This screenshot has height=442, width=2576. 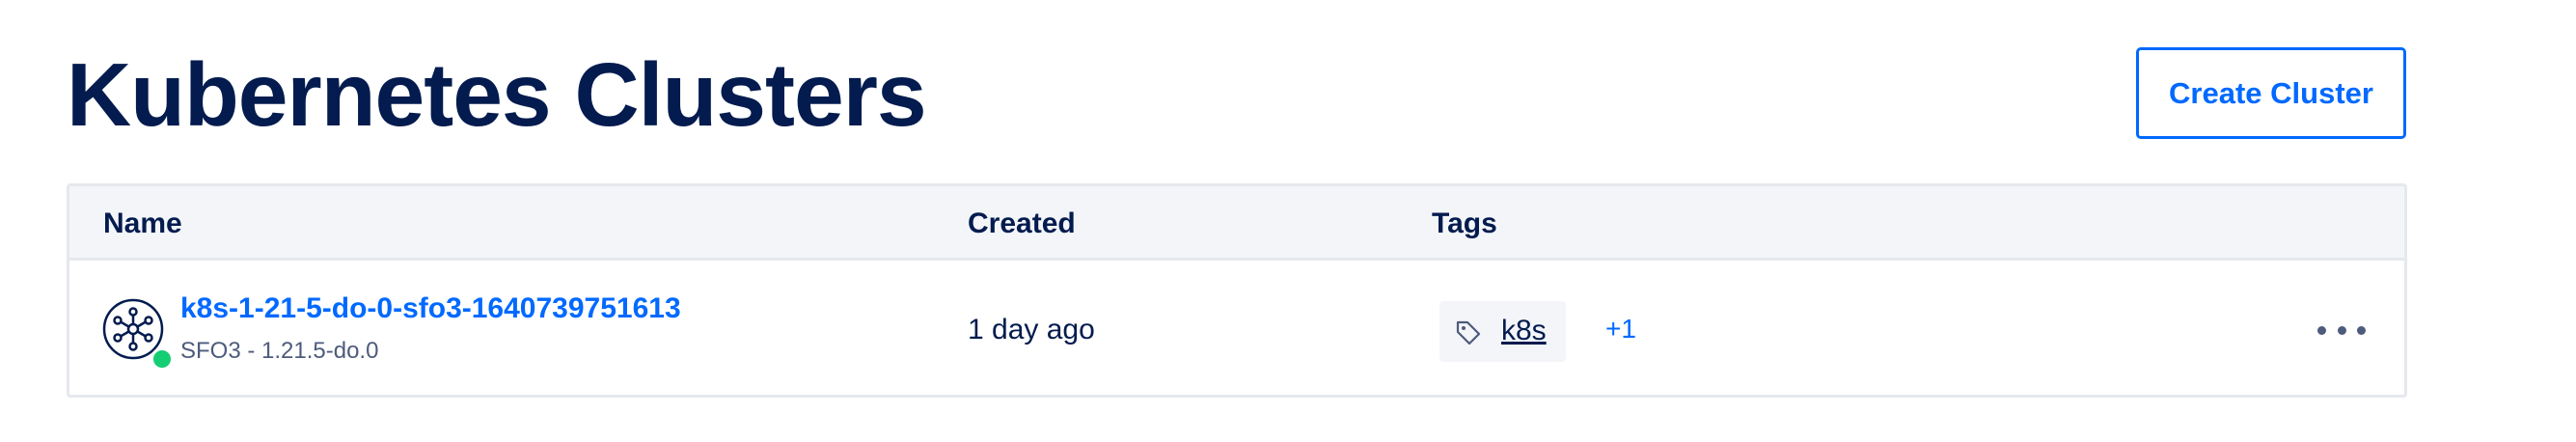 What do you see at coordinates (163, 359) in the screenshot?
I see `status-indicator` at bounding box center [163, 359].